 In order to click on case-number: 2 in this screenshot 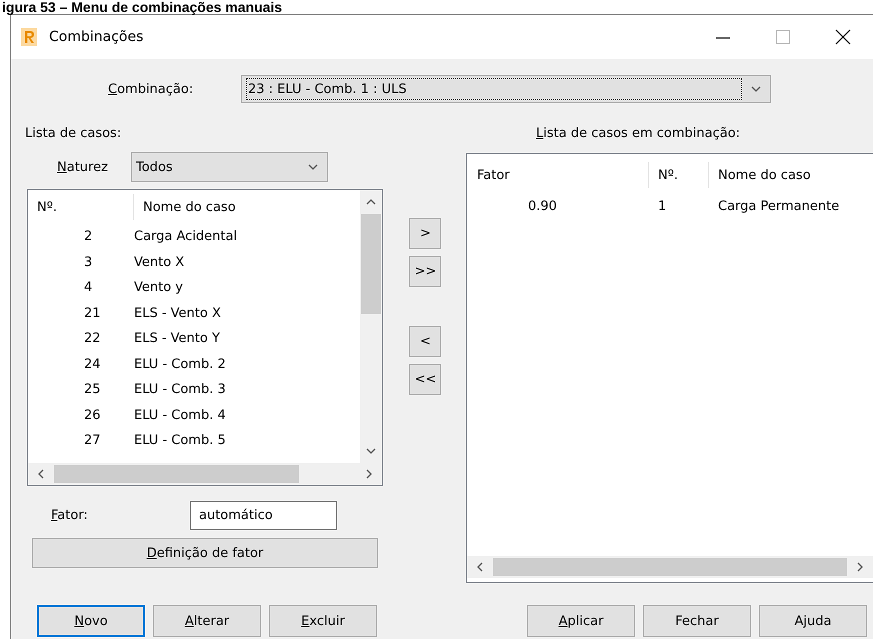, I will do `click(88, 236)`.